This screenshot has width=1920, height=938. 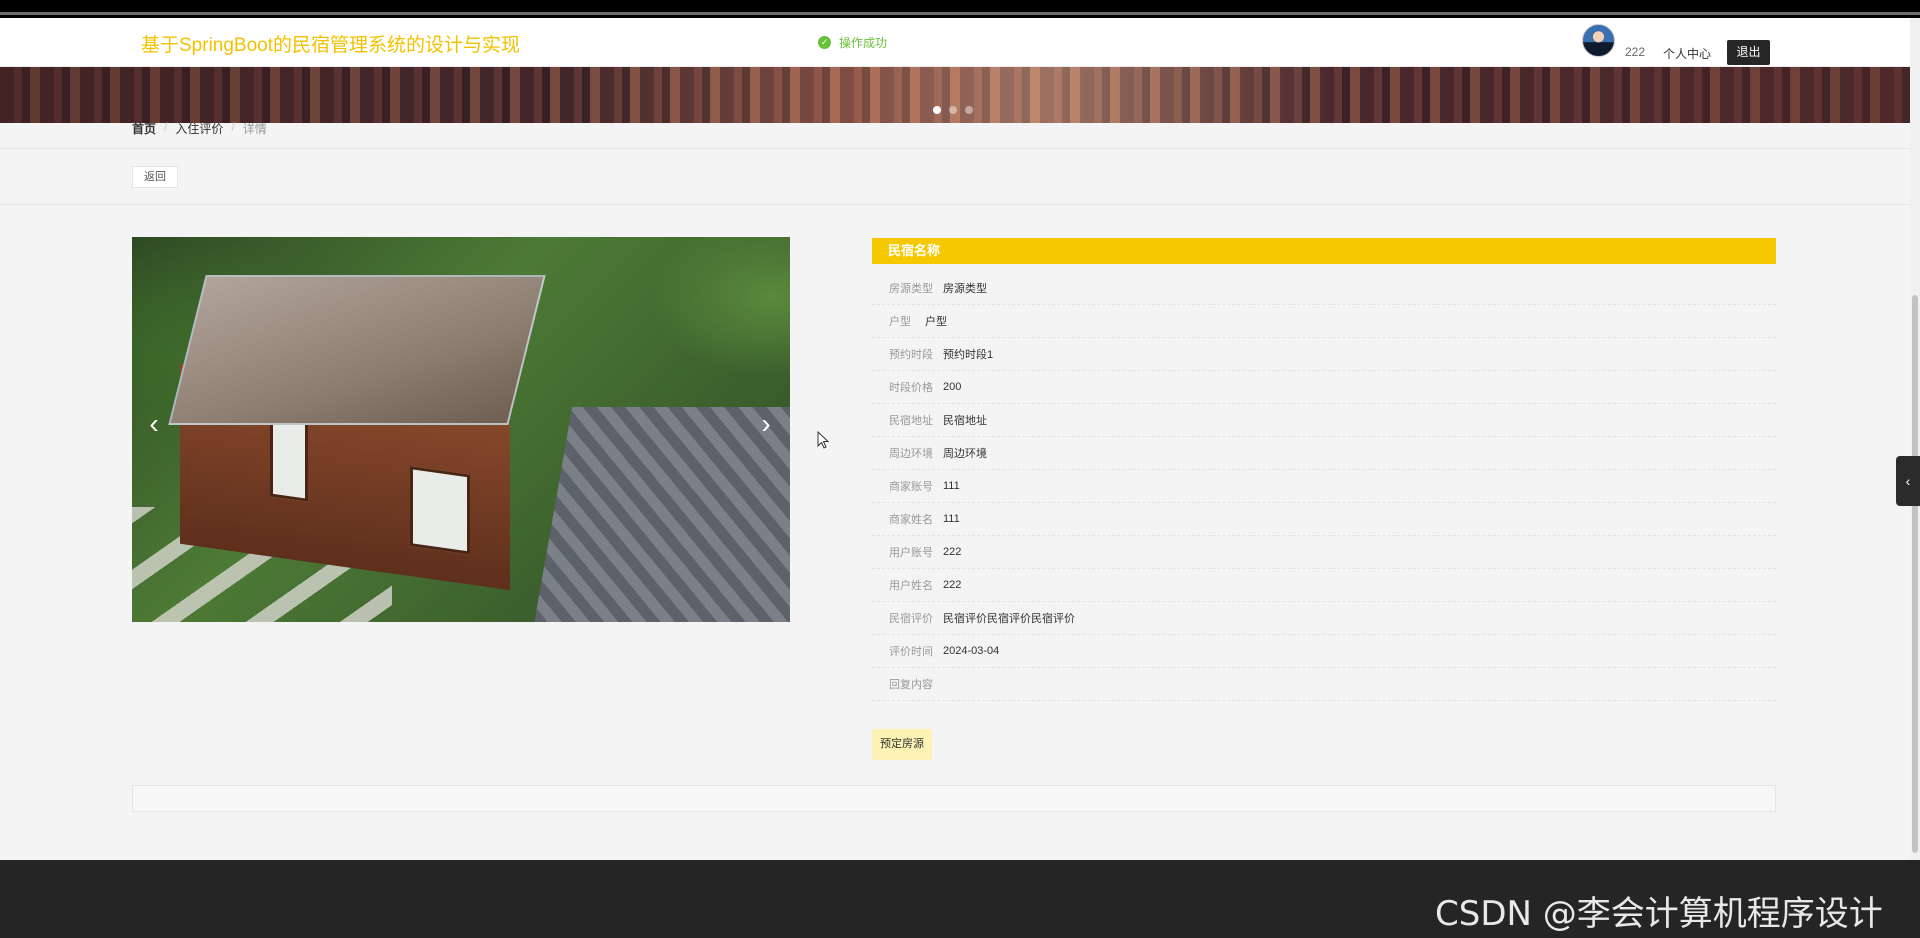 I want to click on avatar, so click(x=1598, y=40).